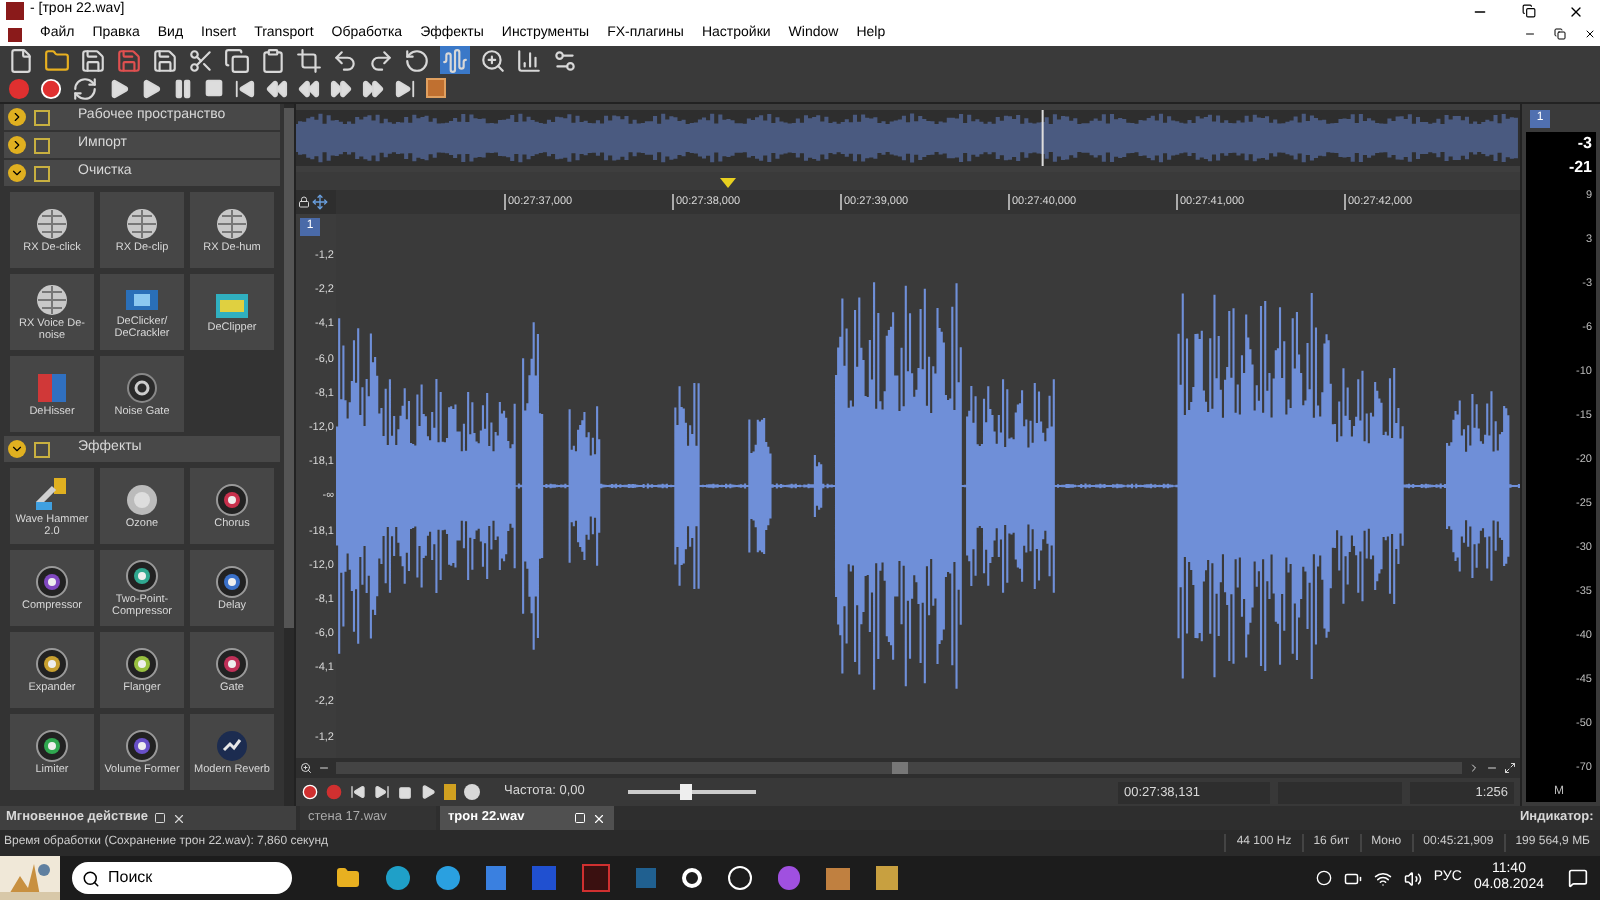  I want to click on waveform-view-toggle, so click(455, 60).